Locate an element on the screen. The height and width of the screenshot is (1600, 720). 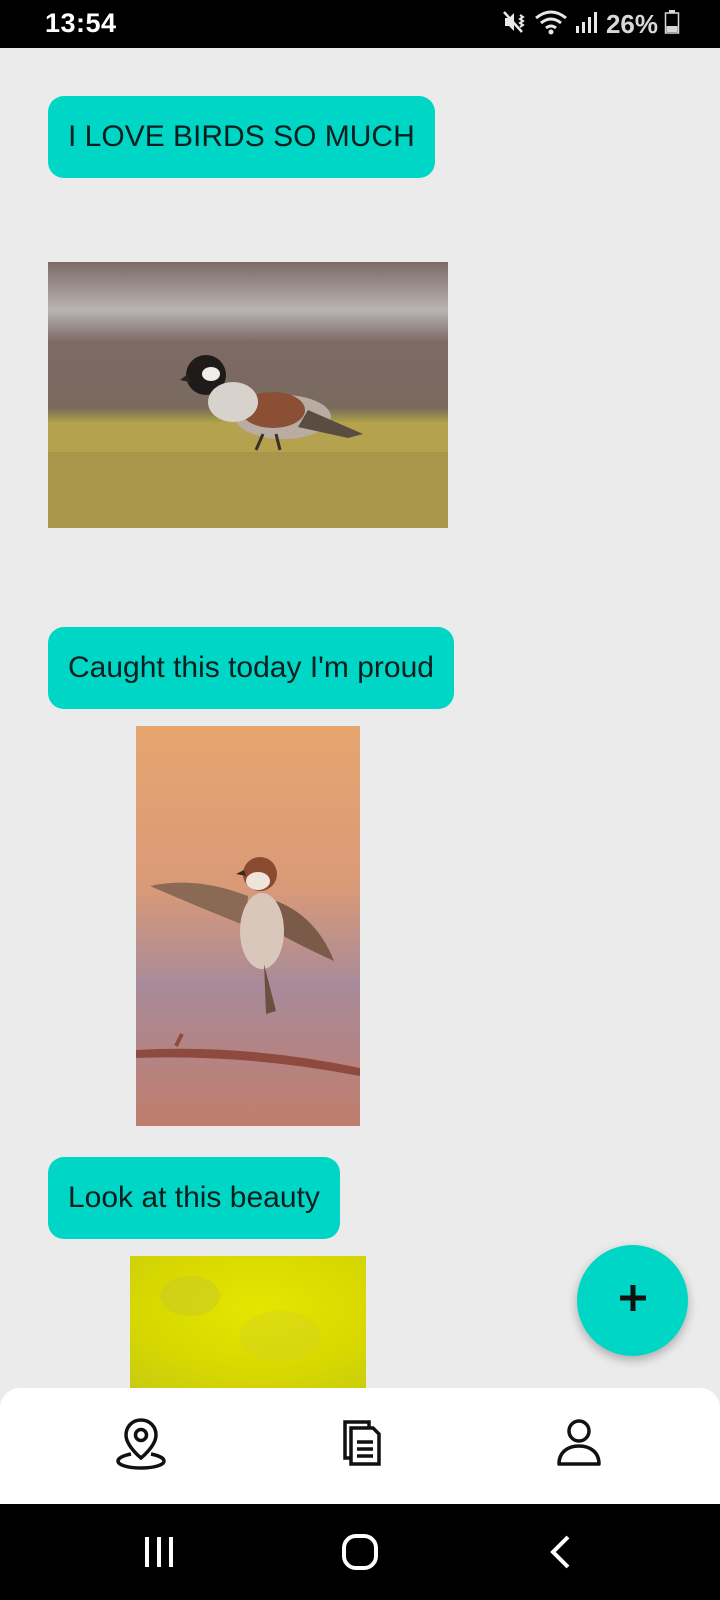
battery-icon is located at coordinates (672, 24).